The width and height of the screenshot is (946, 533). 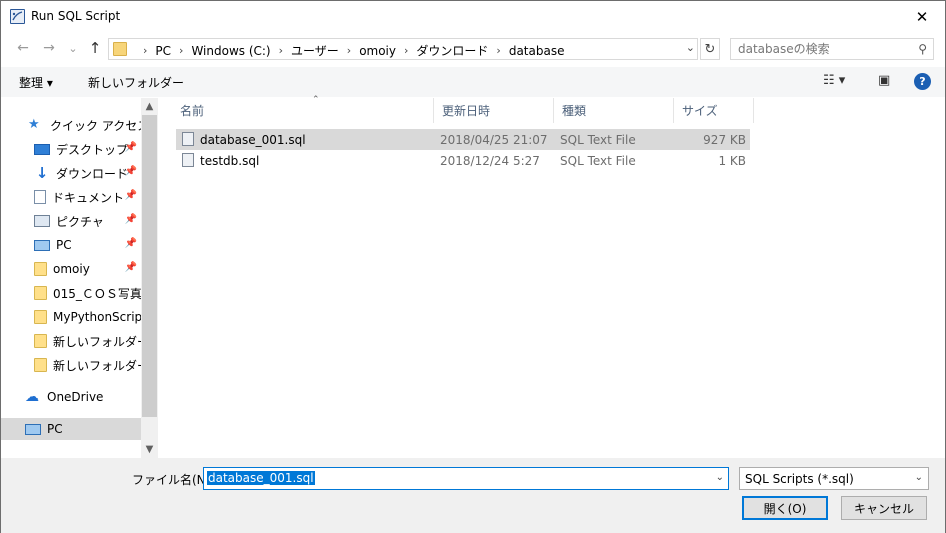 I want to click on sidebar-item-pictures: ピクチャ 📌, so click(x=71, y=221).